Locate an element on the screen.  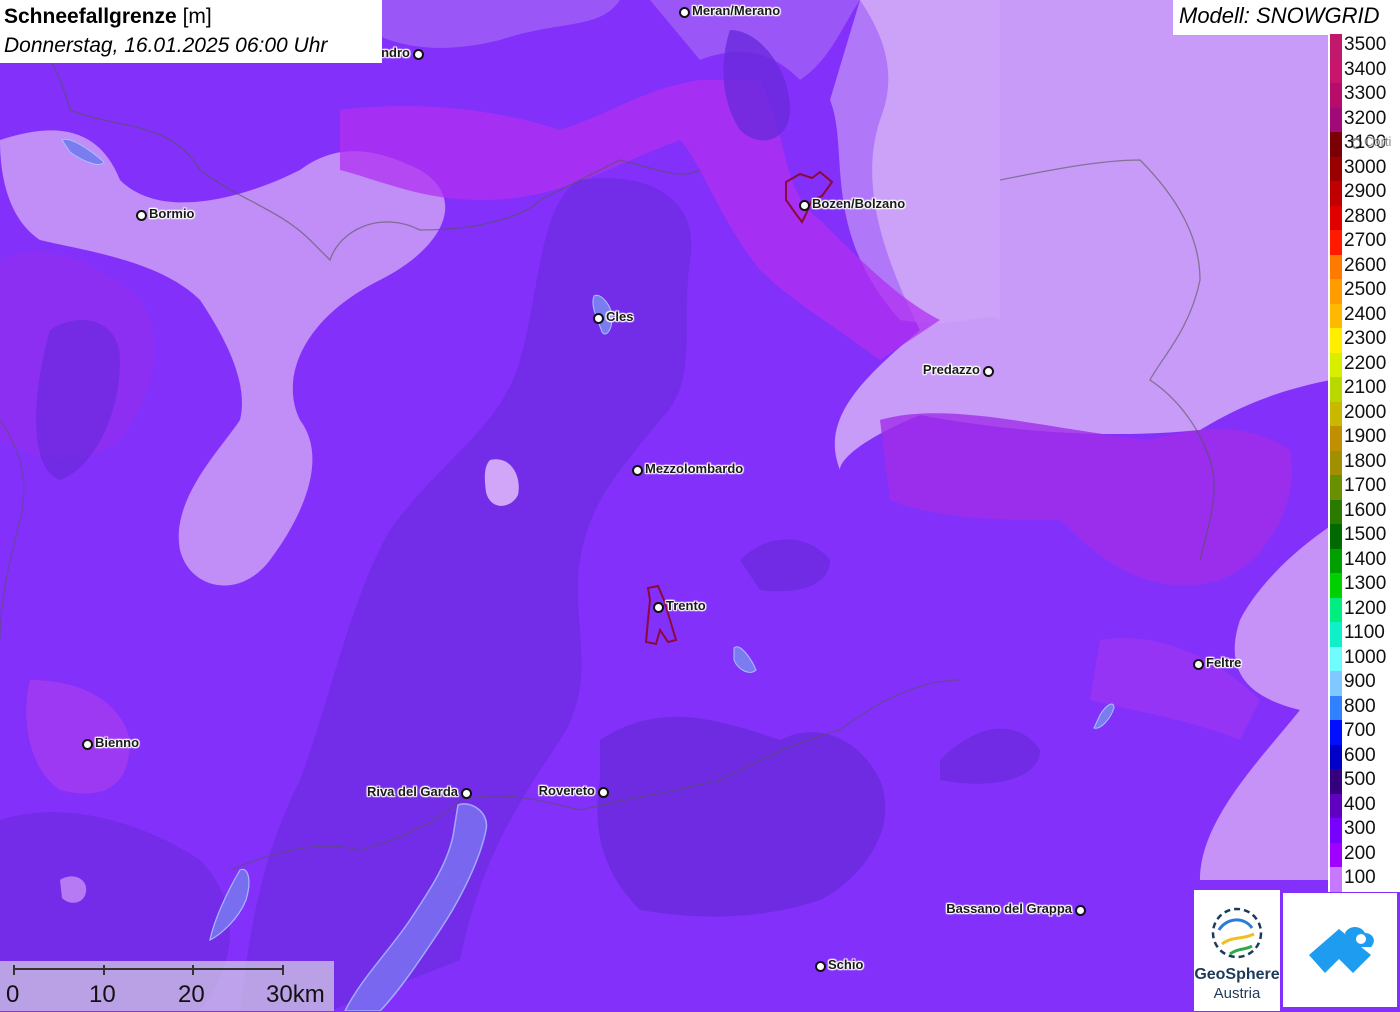
city-label: Bormio is located at coordinates (172, 213).